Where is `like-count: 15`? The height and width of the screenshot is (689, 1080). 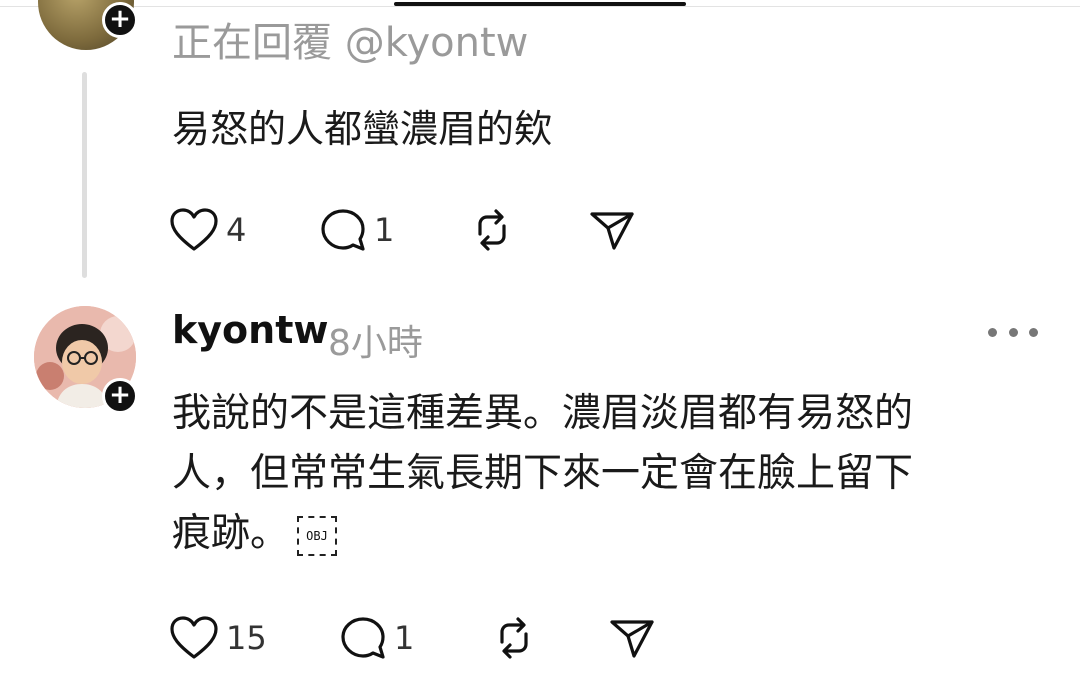 like-count: 15 is located at coordinates (246, 638).